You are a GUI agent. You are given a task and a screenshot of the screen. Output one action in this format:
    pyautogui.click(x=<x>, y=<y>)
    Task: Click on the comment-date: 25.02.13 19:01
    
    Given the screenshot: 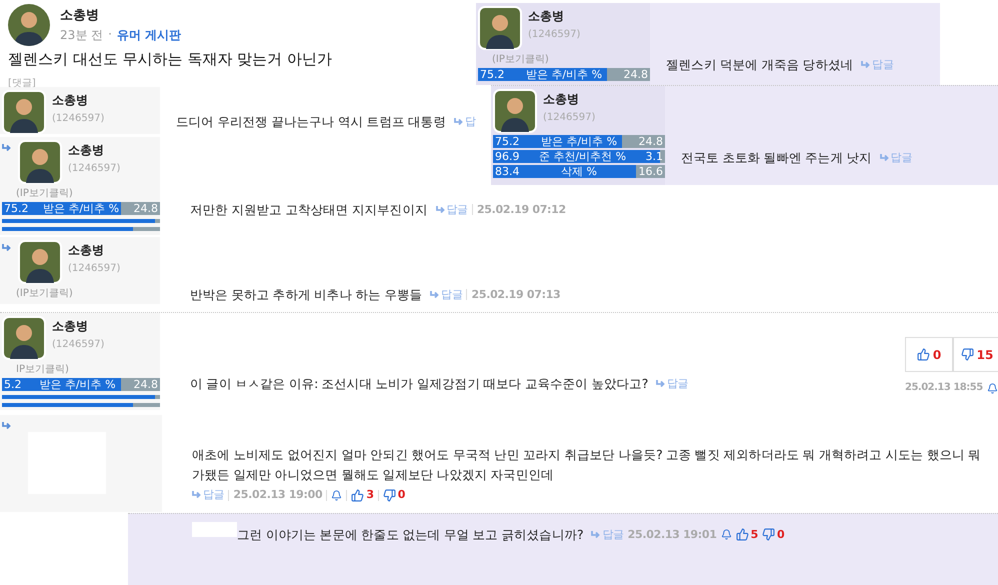 What is the action you would take?
    pyautogui.click(x=672, y=534)
    